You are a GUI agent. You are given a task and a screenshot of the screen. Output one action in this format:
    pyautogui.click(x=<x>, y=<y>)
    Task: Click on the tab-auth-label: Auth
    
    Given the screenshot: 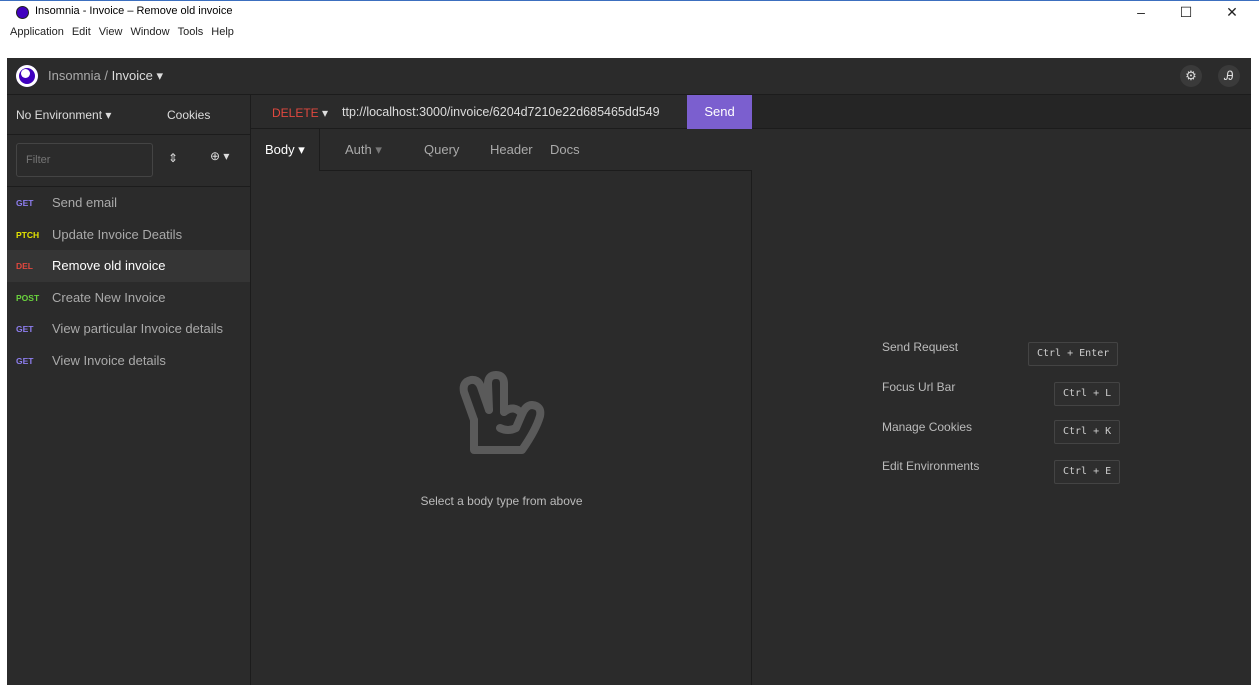 What is the action you would take?
    pyautogui.click(x=358, y=149)
    